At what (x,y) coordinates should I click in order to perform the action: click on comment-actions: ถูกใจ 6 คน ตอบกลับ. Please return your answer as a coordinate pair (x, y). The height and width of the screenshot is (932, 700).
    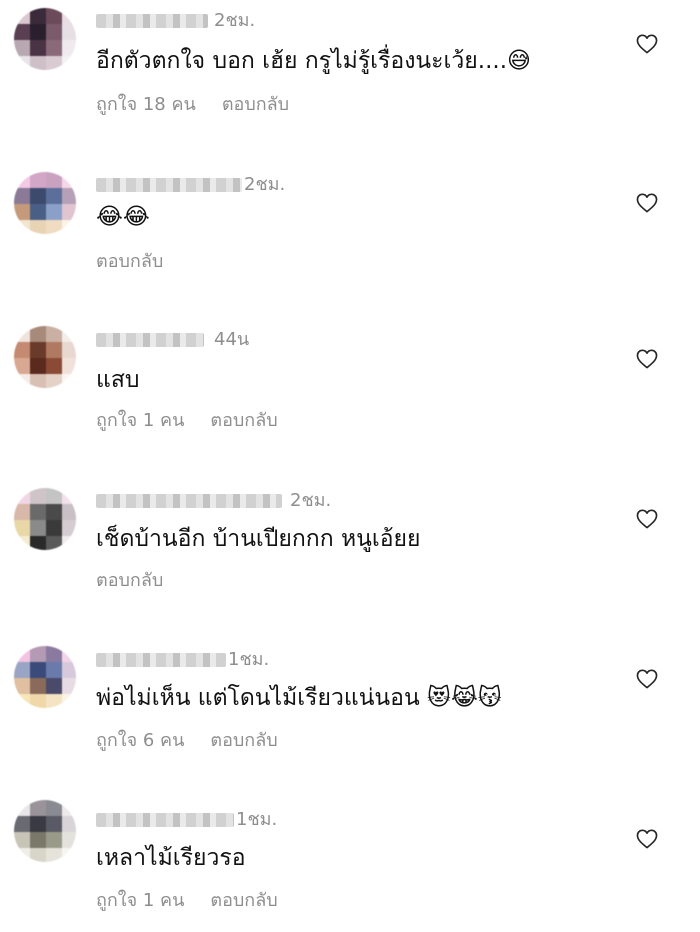
    Looking at the image, I should click on (200, 741).